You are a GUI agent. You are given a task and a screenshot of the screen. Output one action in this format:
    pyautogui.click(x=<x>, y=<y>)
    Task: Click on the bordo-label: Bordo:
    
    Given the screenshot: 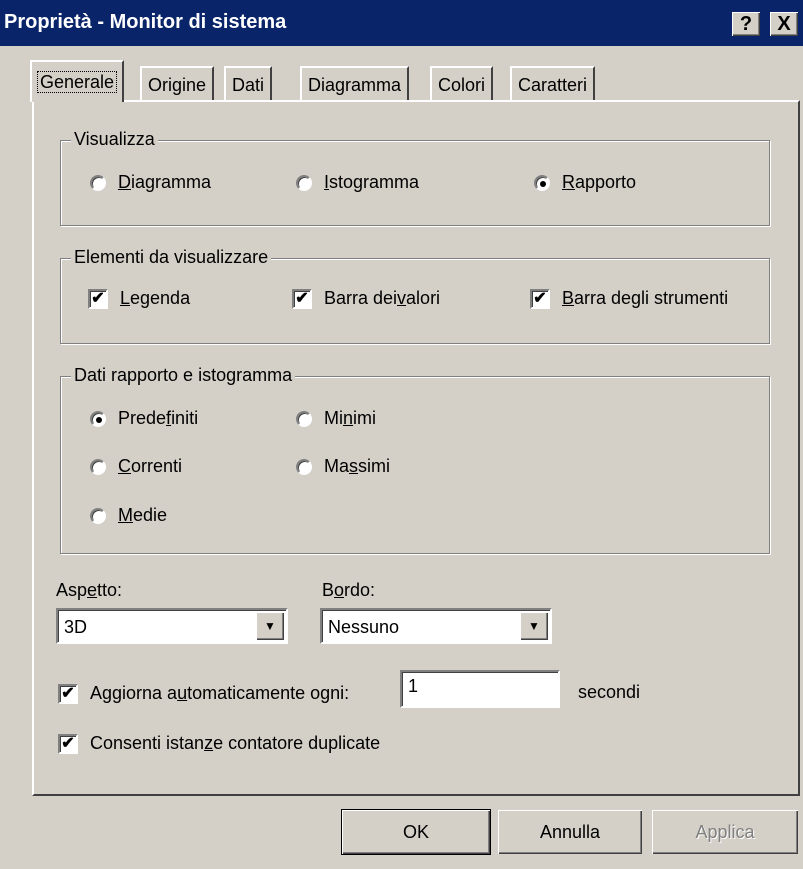 What is the action you would take?
    pyautogui.click(x=349, y=590)
    